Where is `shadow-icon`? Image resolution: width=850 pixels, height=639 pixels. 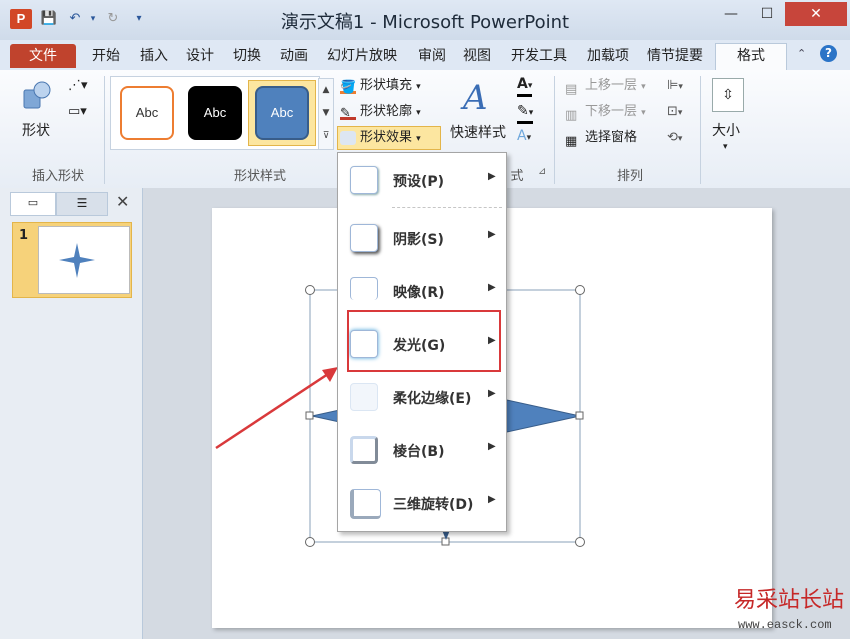
shadow-icon is located at coordinates (364, 238).